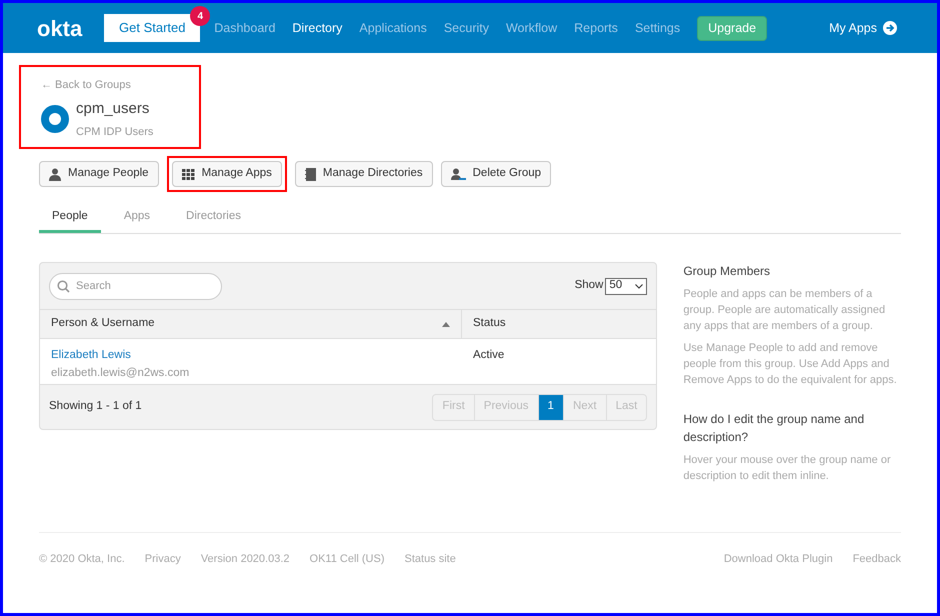  Describe the element at coordinates (317, 28) in the screenshot. I see `nav-link: Directory` at that location.